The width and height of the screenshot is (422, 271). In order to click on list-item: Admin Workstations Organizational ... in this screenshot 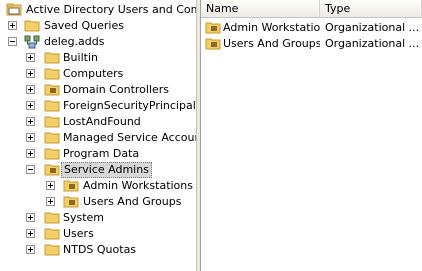, I will do `click(311, 28)`.